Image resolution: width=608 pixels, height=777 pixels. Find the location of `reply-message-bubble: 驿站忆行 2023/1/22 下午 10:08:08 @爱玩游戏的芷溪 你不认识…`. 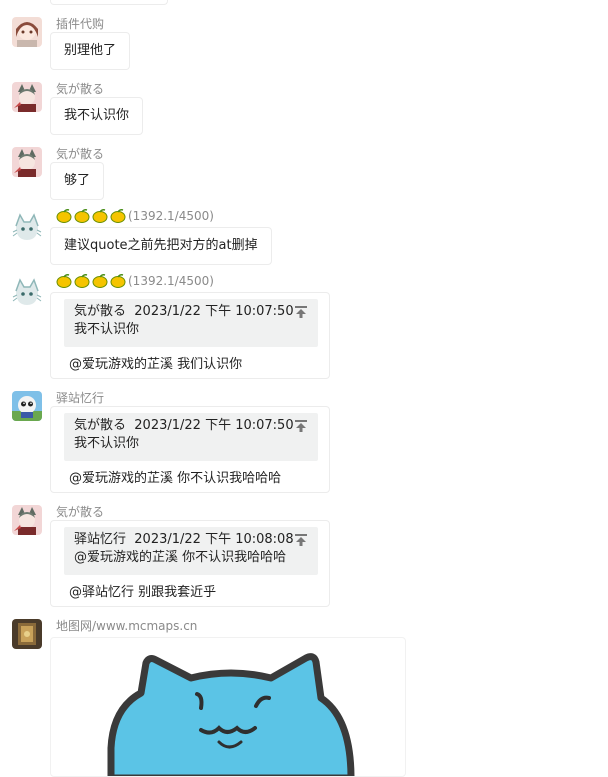

reply-message-bubble: 驿站忆行 2023/1/22 下午 10:08:08 @爱玩游戏的芷溪 你不认识… is located at coordinates (190, 563).